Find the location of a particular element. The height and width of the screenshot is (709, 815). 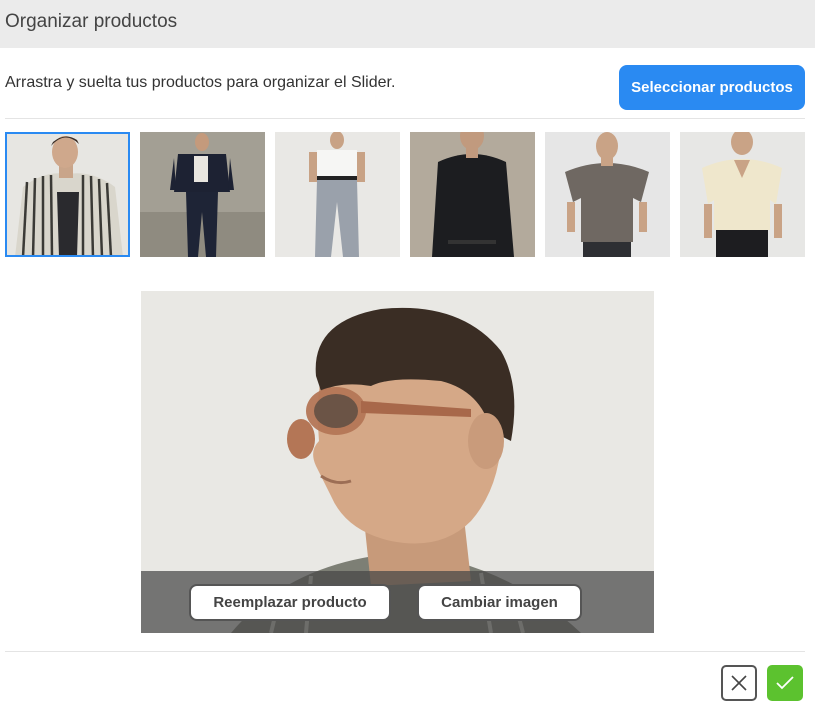

cancel-button is located at coordinates (739, 683).